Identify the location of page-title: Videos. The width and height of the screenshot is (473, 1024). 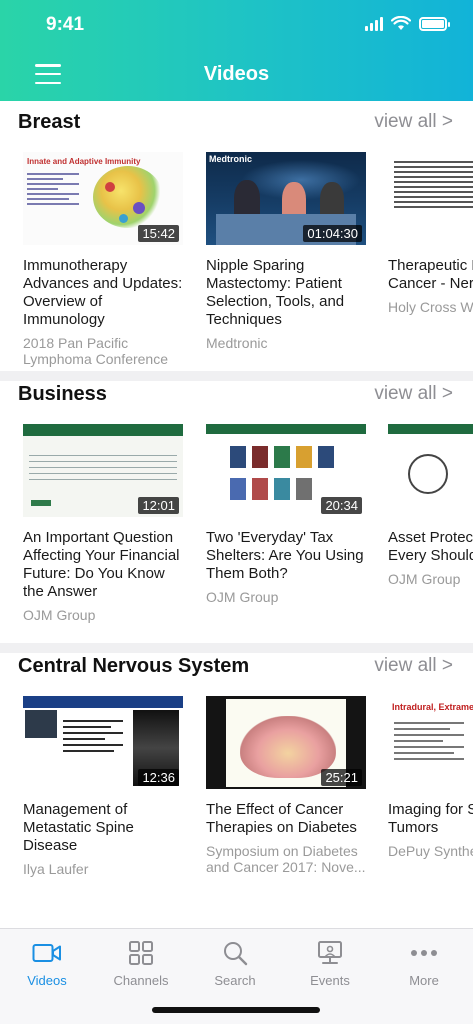
(236, 74).